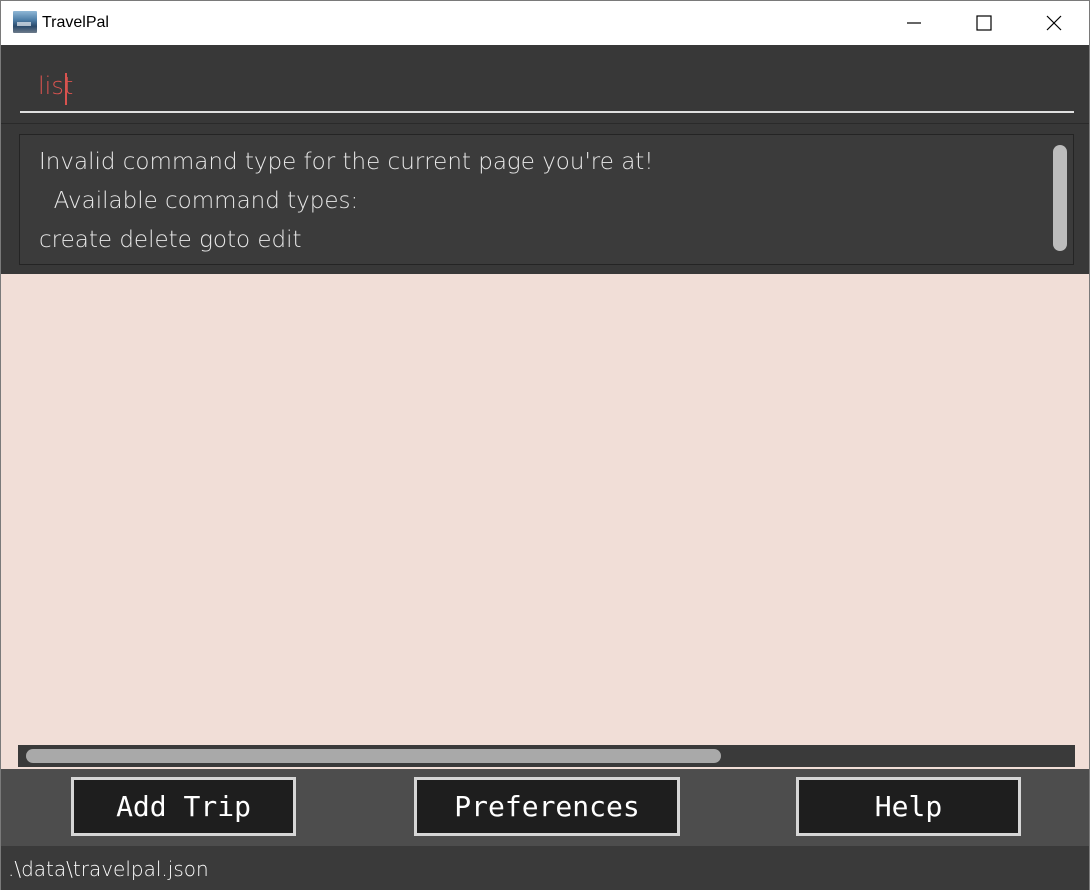 The width and height of the screenshot is (1090, 890). I want to click on minimize-button, so click(914, 23).